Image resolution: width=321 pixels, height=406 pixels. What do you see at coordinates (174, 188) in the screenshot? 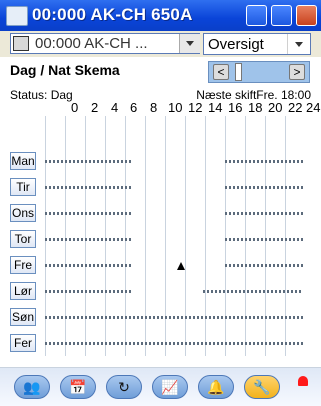
I see `day-row-tir` at bounding box center [174, 188].